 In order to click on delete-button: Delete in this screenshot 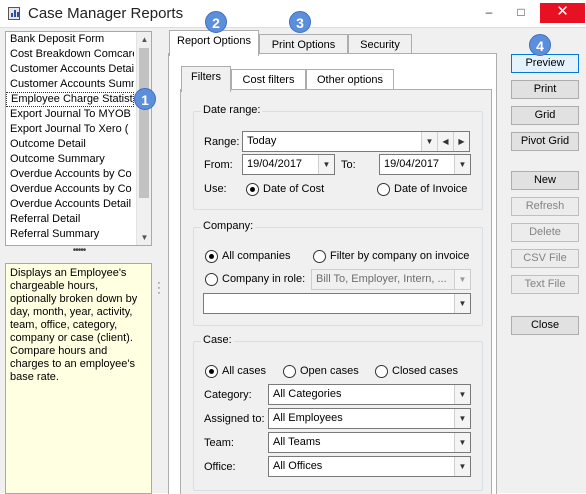, I will do `click(545, 232)`.